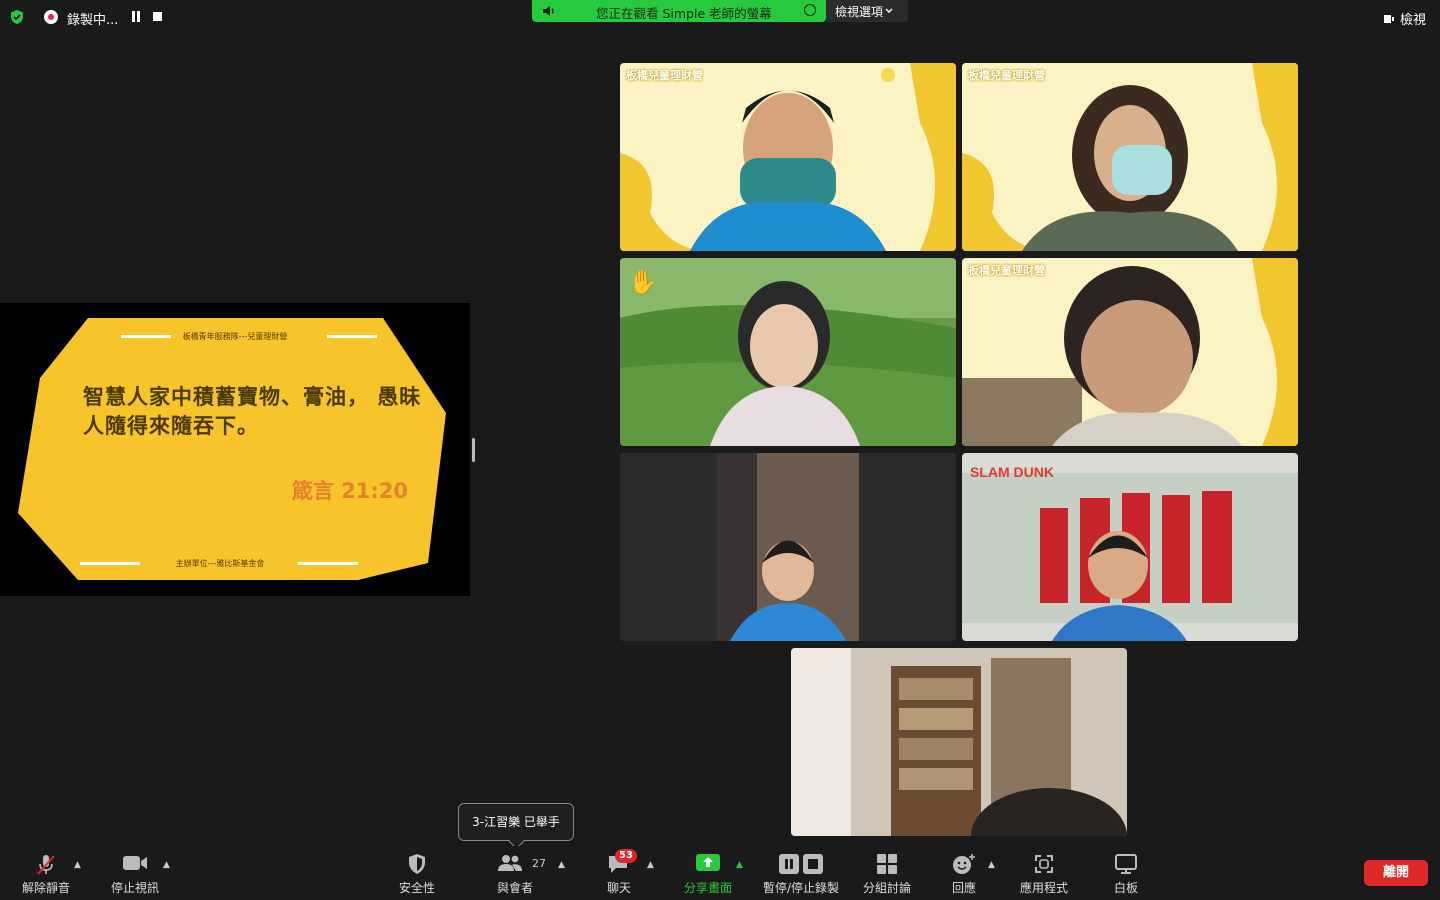 The height and width of the screenshot is (900, 1440). Describe the element at coordinates (739, 865) in the screenshot. I see `share-options-chevron-icon: ▲` at that location.